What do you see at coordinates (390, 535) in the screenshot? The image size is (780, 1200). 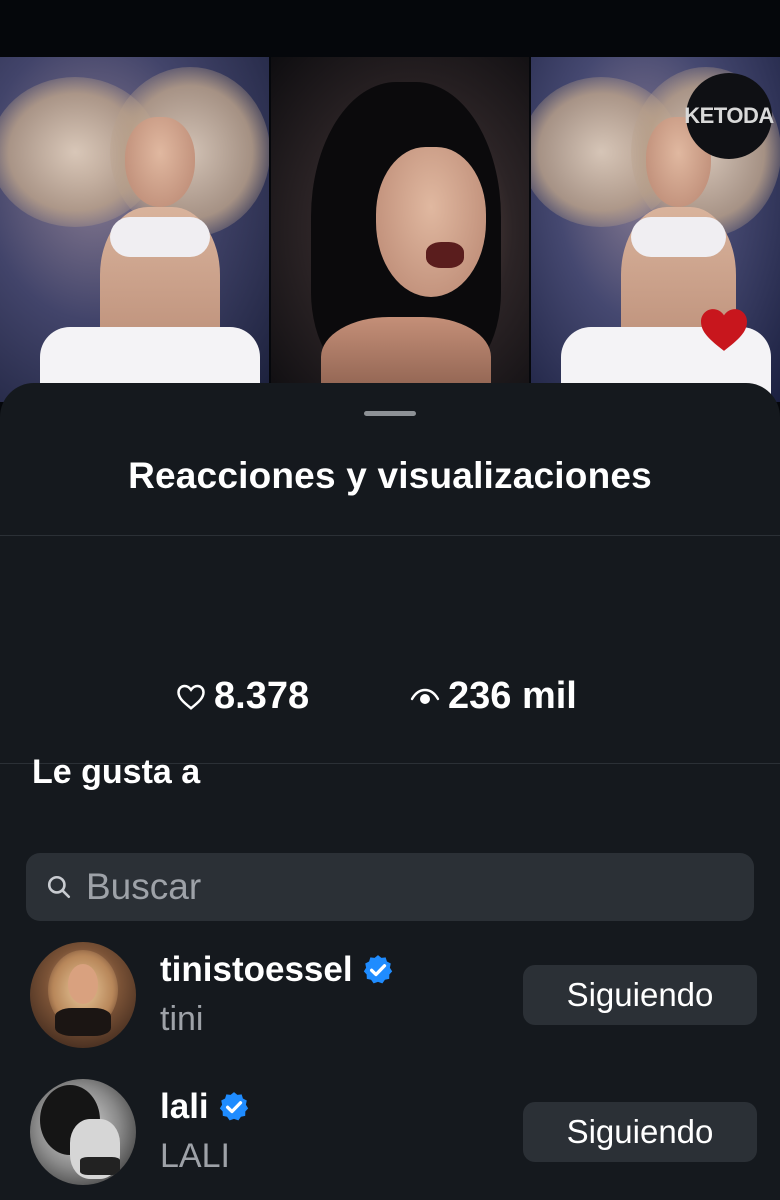 I see `divider` at bounding box center [390, 535].